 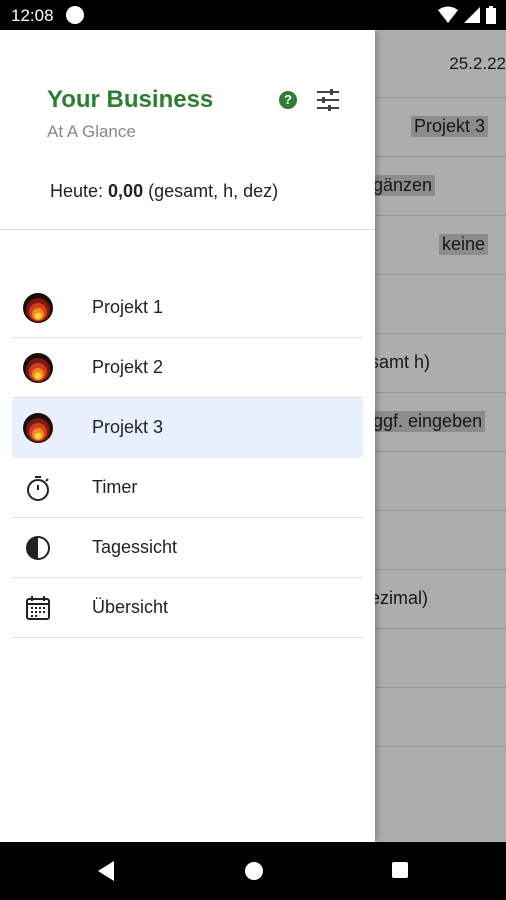 What do you see at coordinates (187, 608) in the screenshot?
I see `nav-item--bersicht: Übersicht` at bounding box center [187, 608].